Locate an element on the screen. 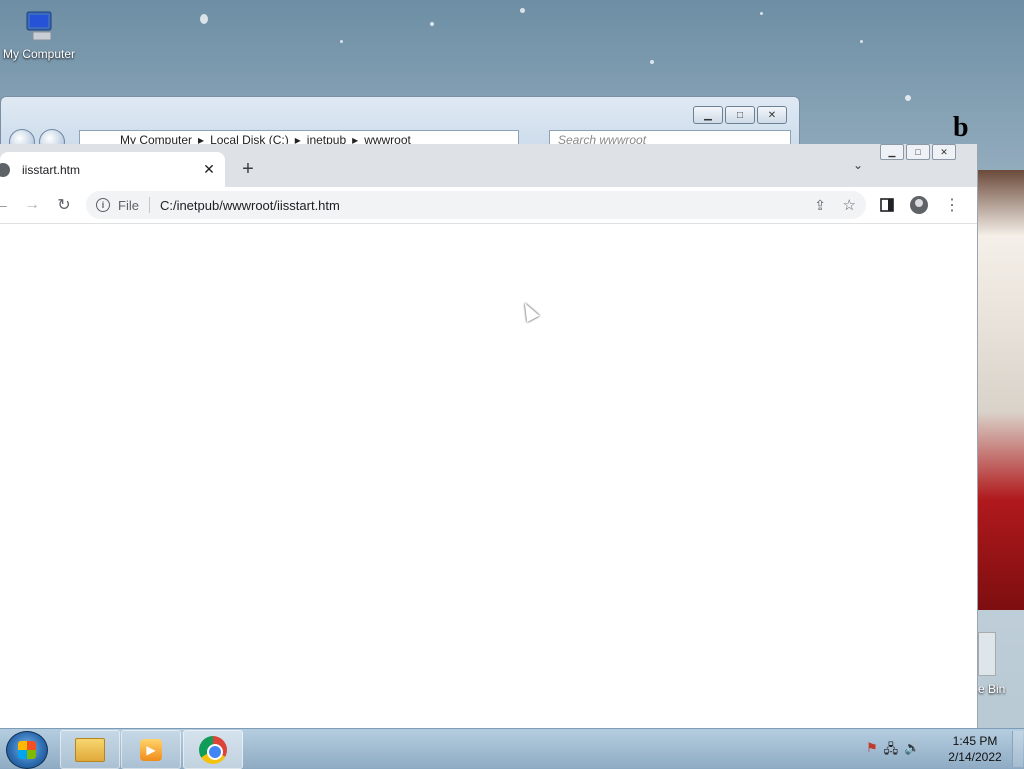 Image resolution: width=1024 pixels, height=769 pixels. system-clock: 1:45 PM 2/14/2022 is located at coordinates (975, 749).